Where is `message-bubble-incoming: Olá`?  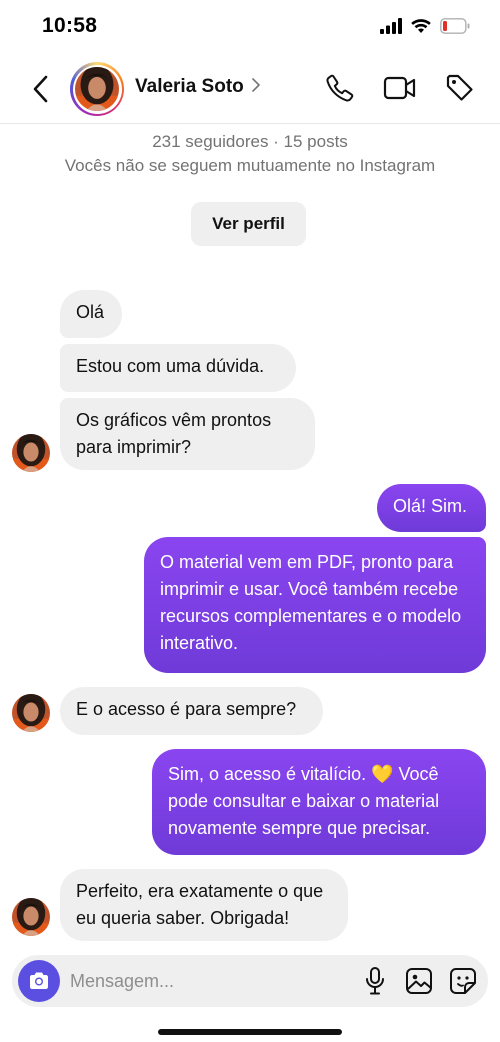
message-bubble-incoming: Olá is located at coordinates (91, 314).